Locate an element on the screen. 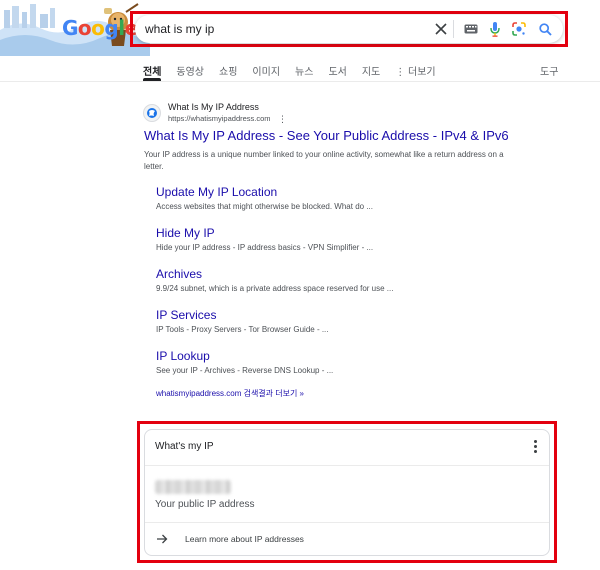  tab-4: 뉴스 is located at coordinates (304, 72).